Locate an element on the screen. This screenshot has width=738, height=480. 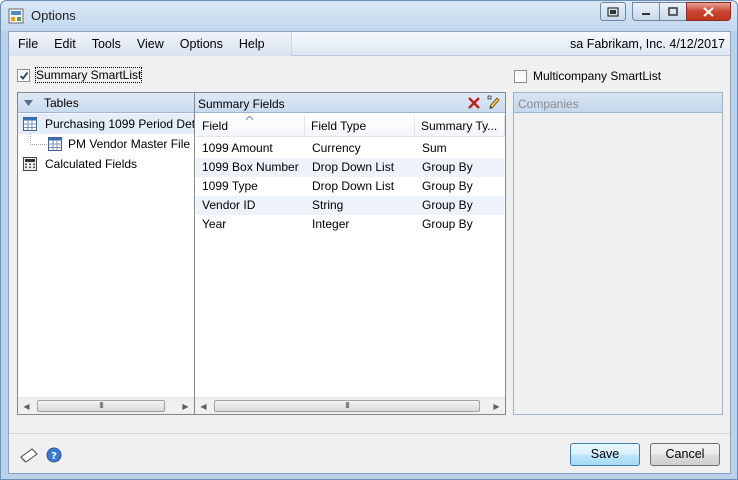
close-button is located at coordinates (708, 11).